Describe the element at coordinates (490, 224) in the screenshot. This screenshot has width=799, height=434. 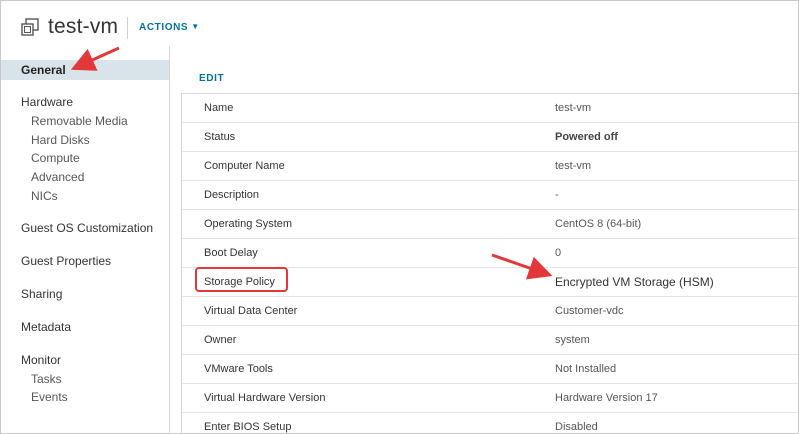
I see `table-row: Operating System CentOS 8 (64-bit)` at that location.